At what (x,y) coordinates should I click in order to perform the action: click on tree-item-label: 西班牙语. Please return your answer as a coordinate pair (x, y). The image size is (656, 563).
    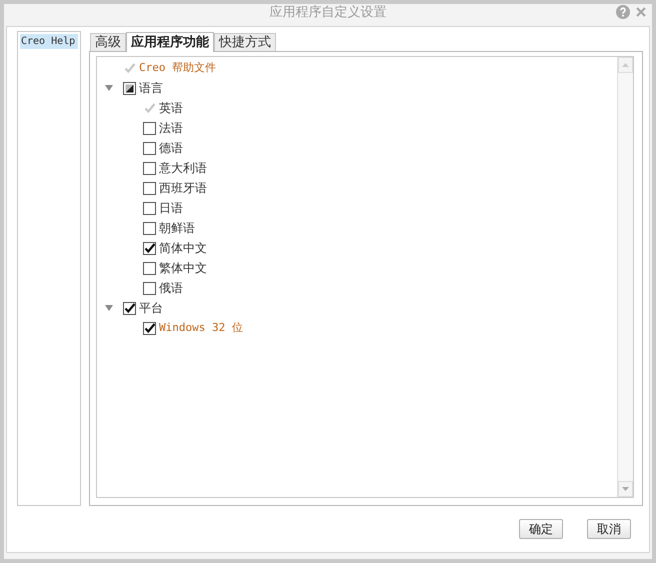
    Looking at the image, I should click on (183, 188).